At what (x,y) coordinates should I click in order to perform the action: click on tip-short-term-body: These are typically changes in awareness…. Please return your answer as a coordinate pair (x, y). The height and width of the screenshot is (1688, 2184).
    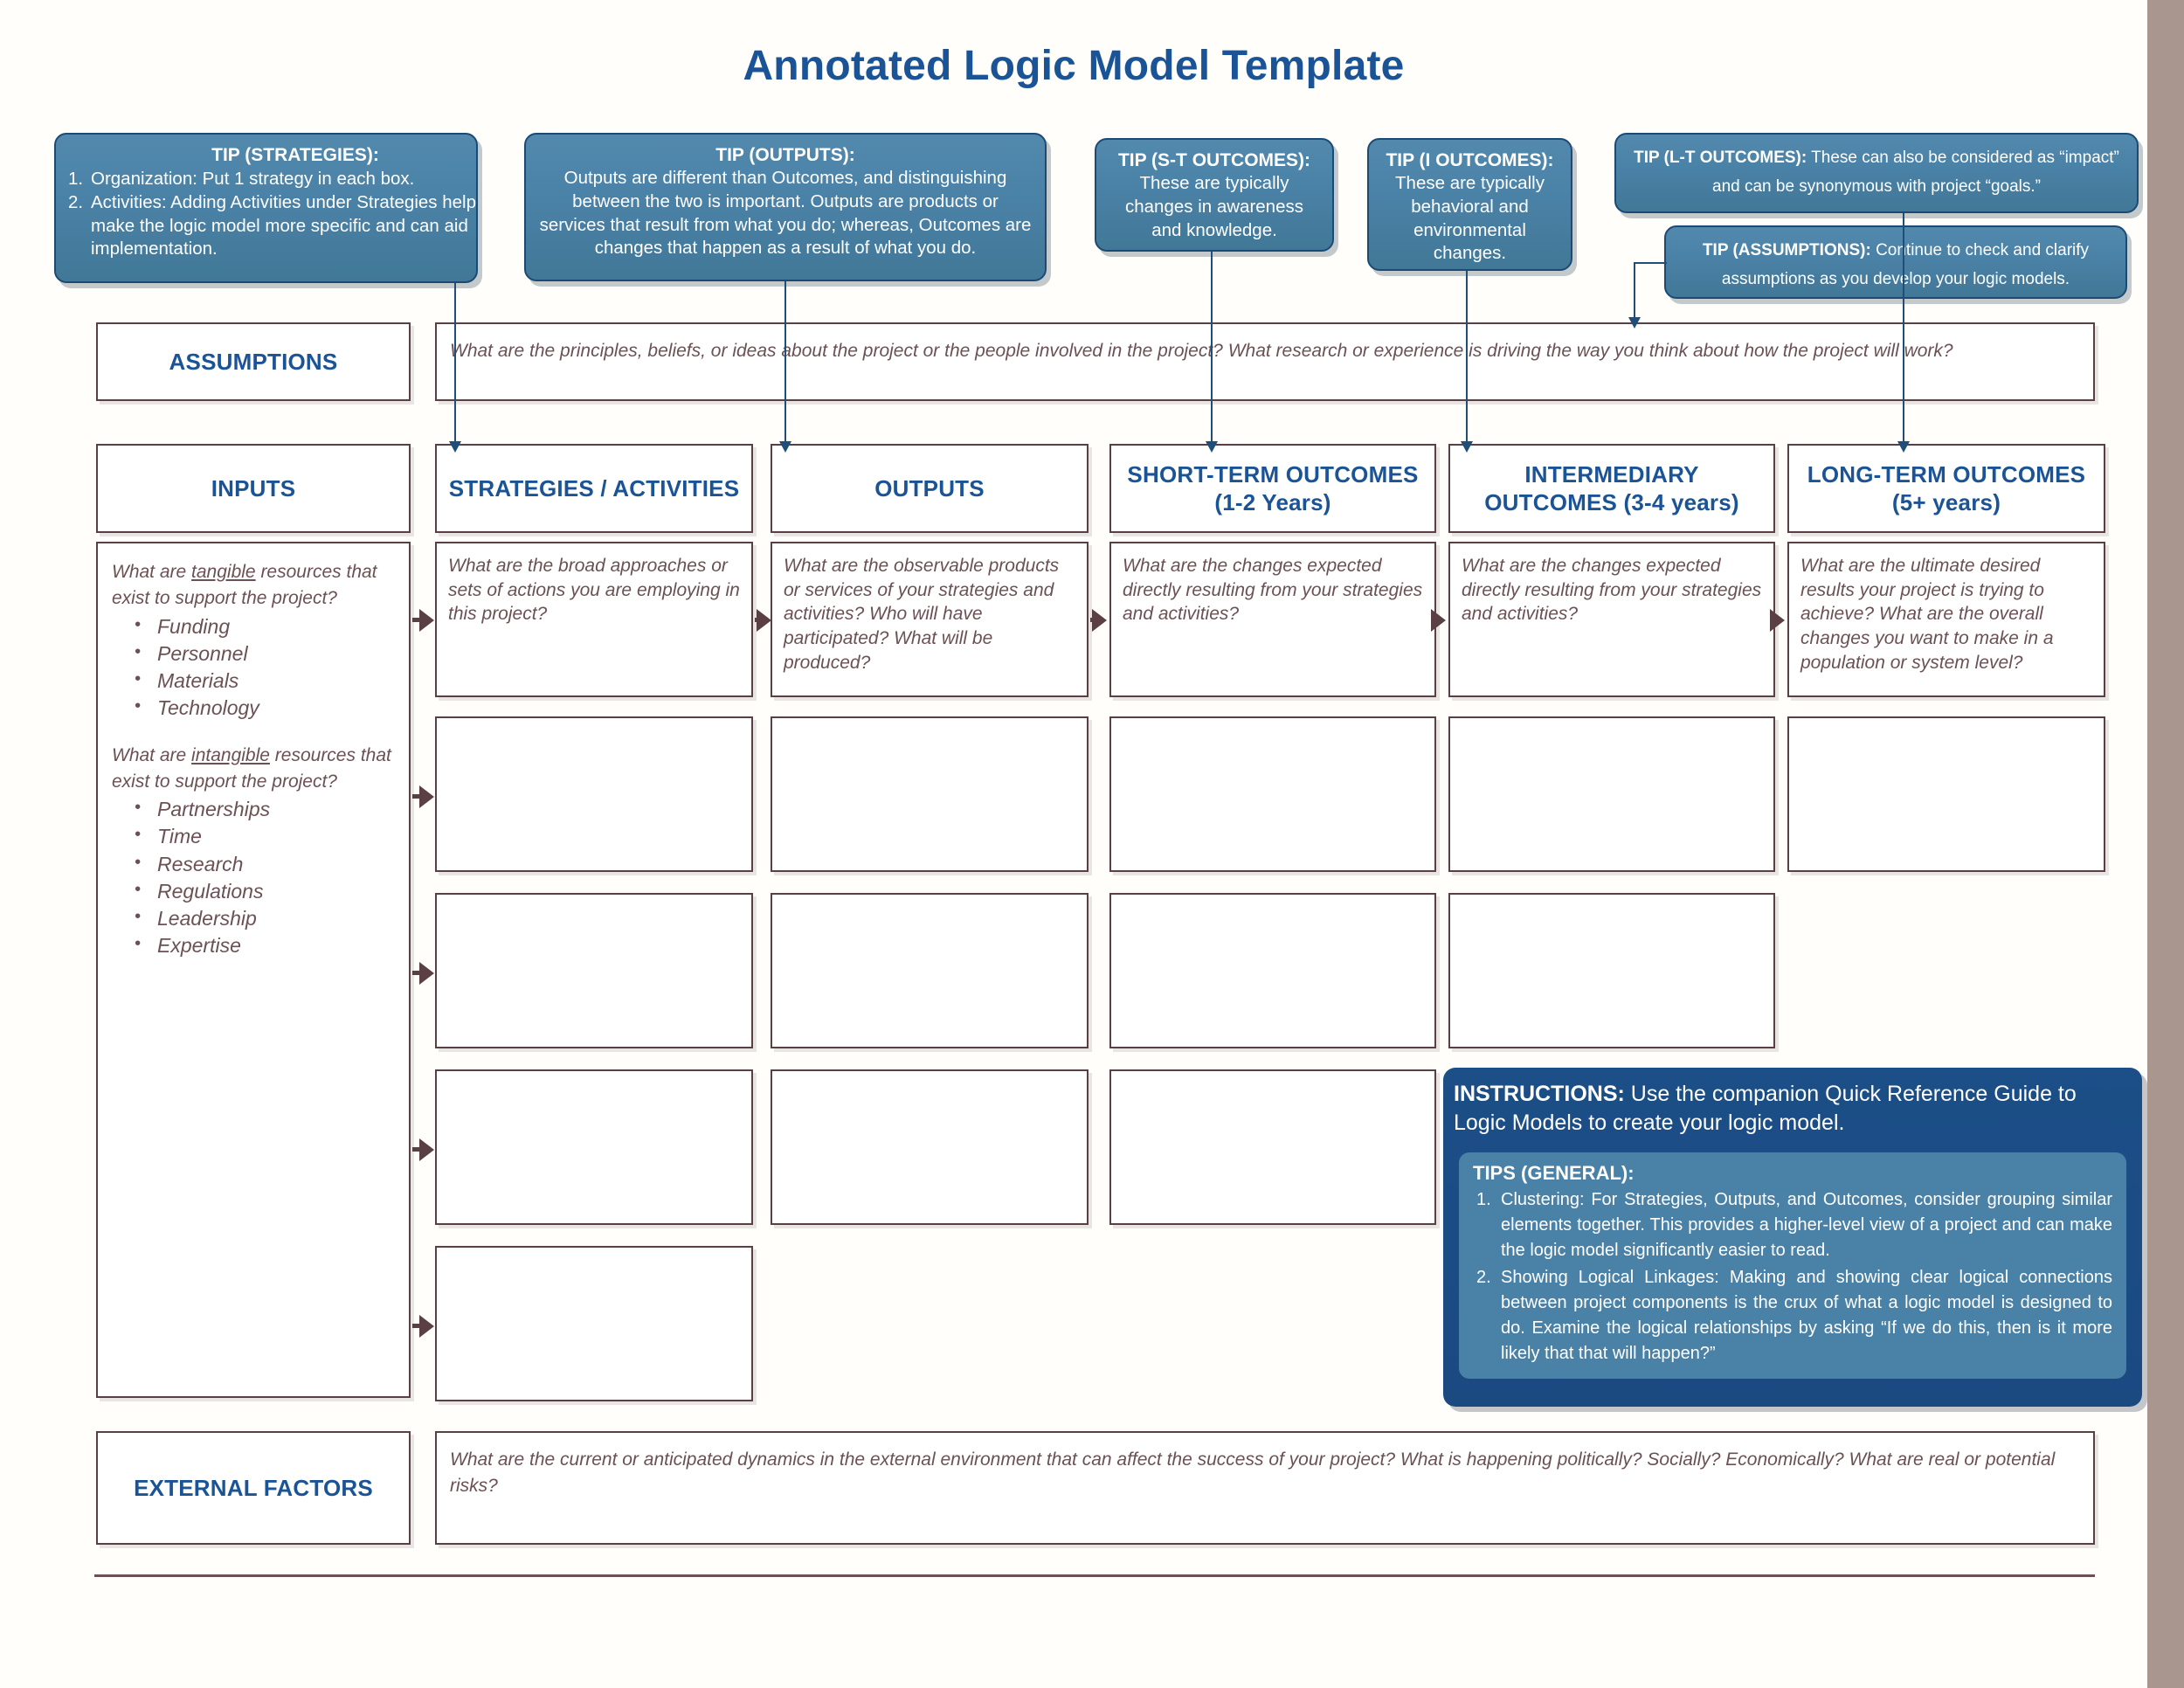
    Looking at the image, I should click on (1214, 206).